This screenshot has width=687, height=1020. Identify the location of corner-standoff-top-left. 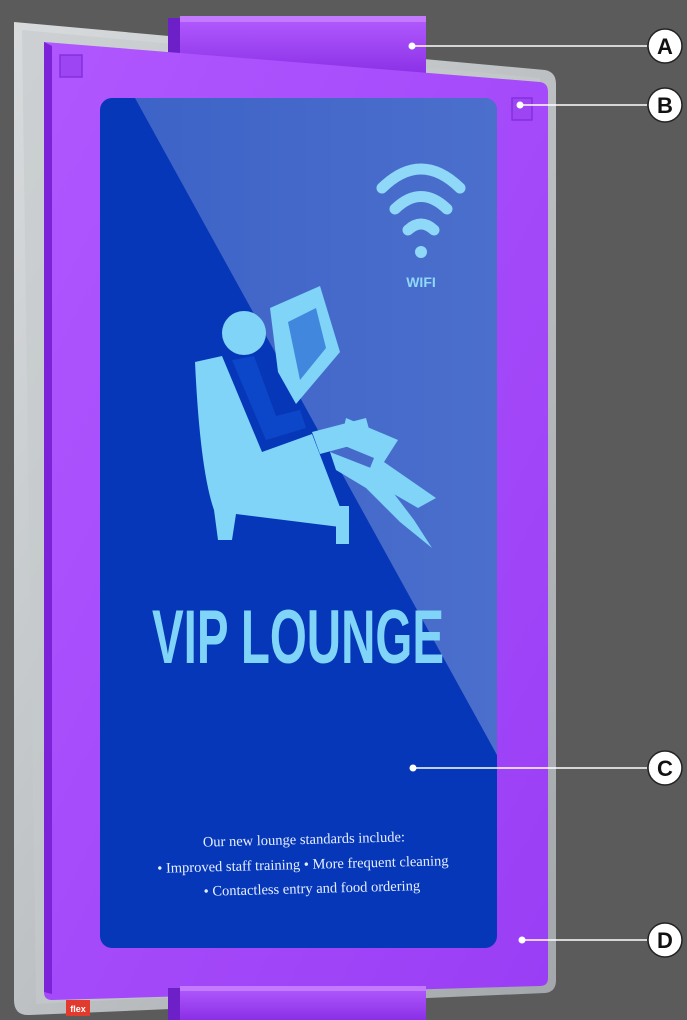
(71, 66).